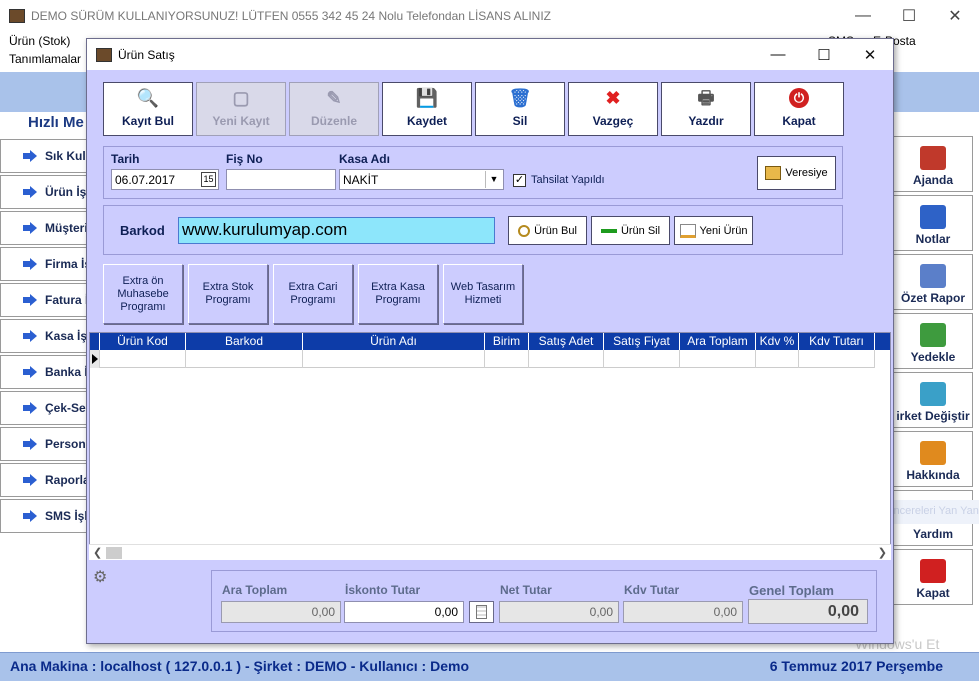 This screenshot has height=681, width=979. What do you see at coordinates (244, 341) in the screenshot?
I see `column-header: Barkod` at bounding box center [244, 341].